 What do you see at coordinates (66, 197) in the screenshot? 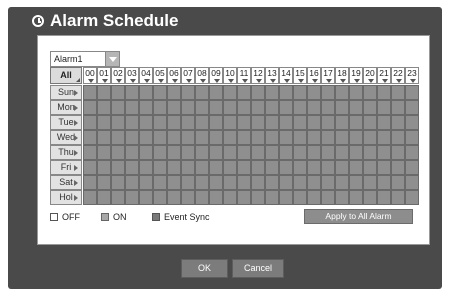
I see `day-row-header-hol: Hol` at bounding box center [66, 197].